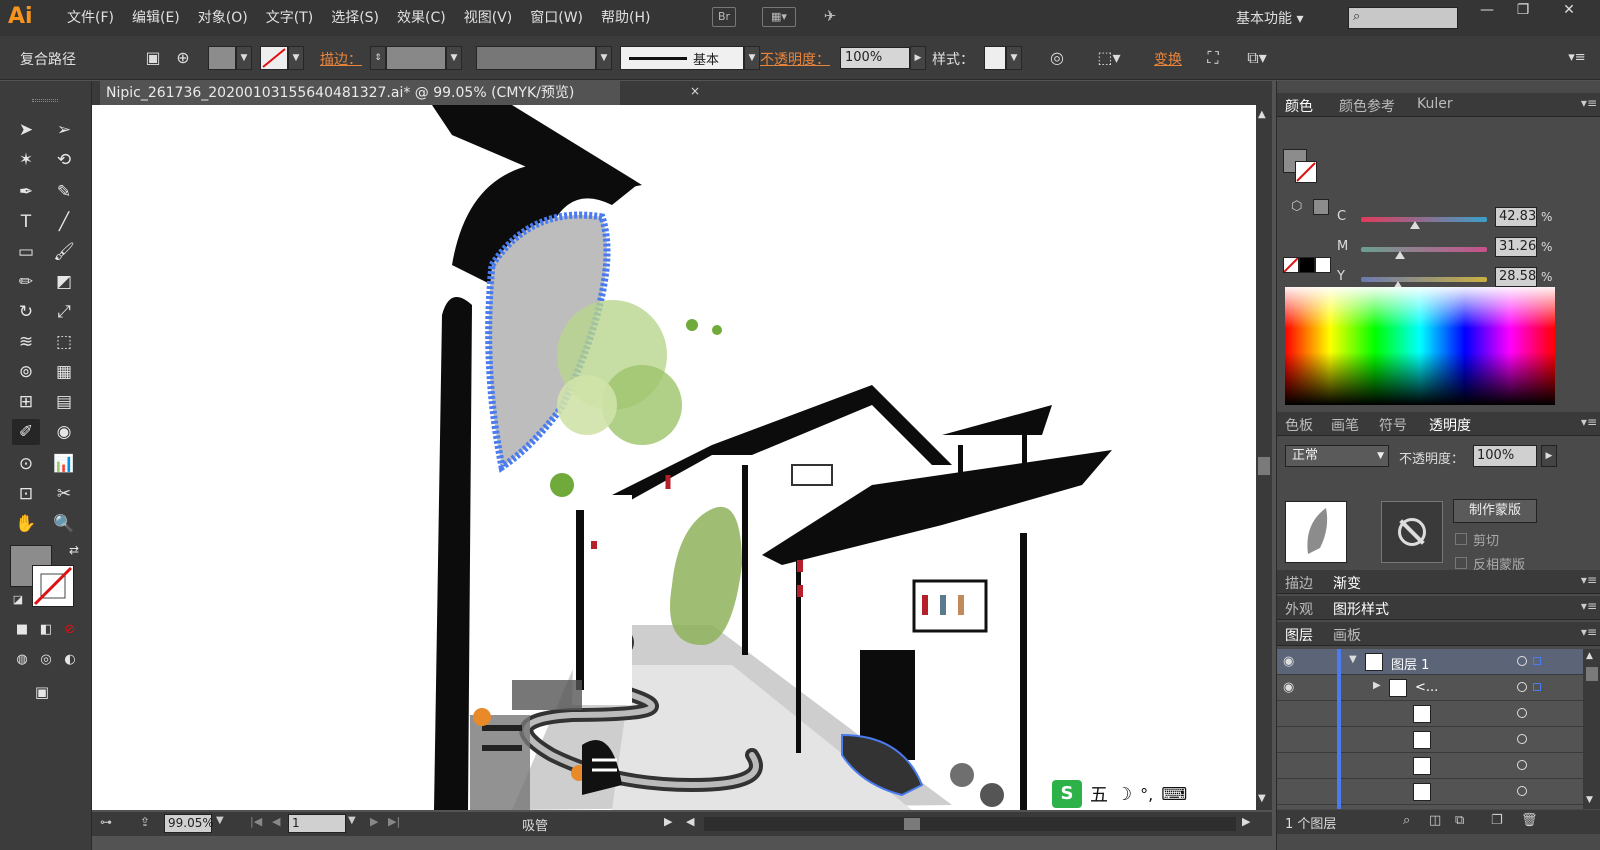  Describe the element at coordinates (1307, 265) in the screenshot. I see `black-swatch` at that location.